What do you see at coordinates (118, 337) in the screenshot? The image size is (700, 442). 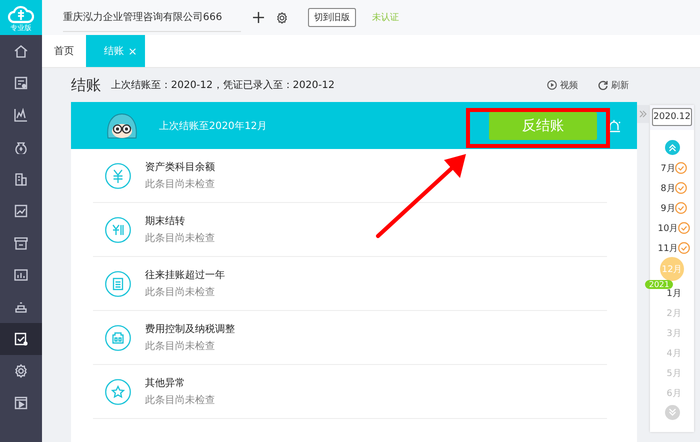 I see `briefcase-icon` at bounding box center [118, 337].